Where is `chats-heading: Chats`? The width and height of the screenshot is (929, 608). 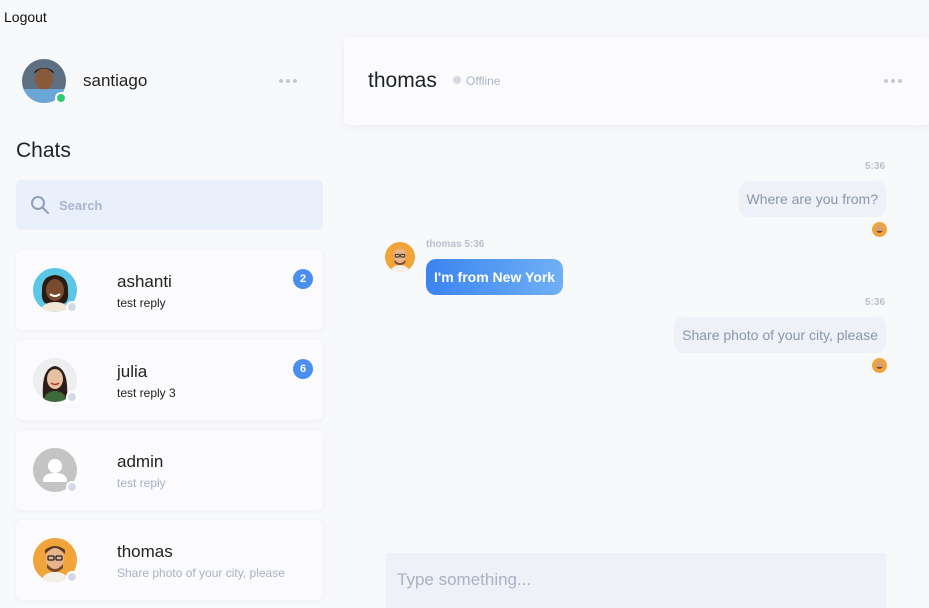
chats-heading: Chats is located at coordinates (43, 150).